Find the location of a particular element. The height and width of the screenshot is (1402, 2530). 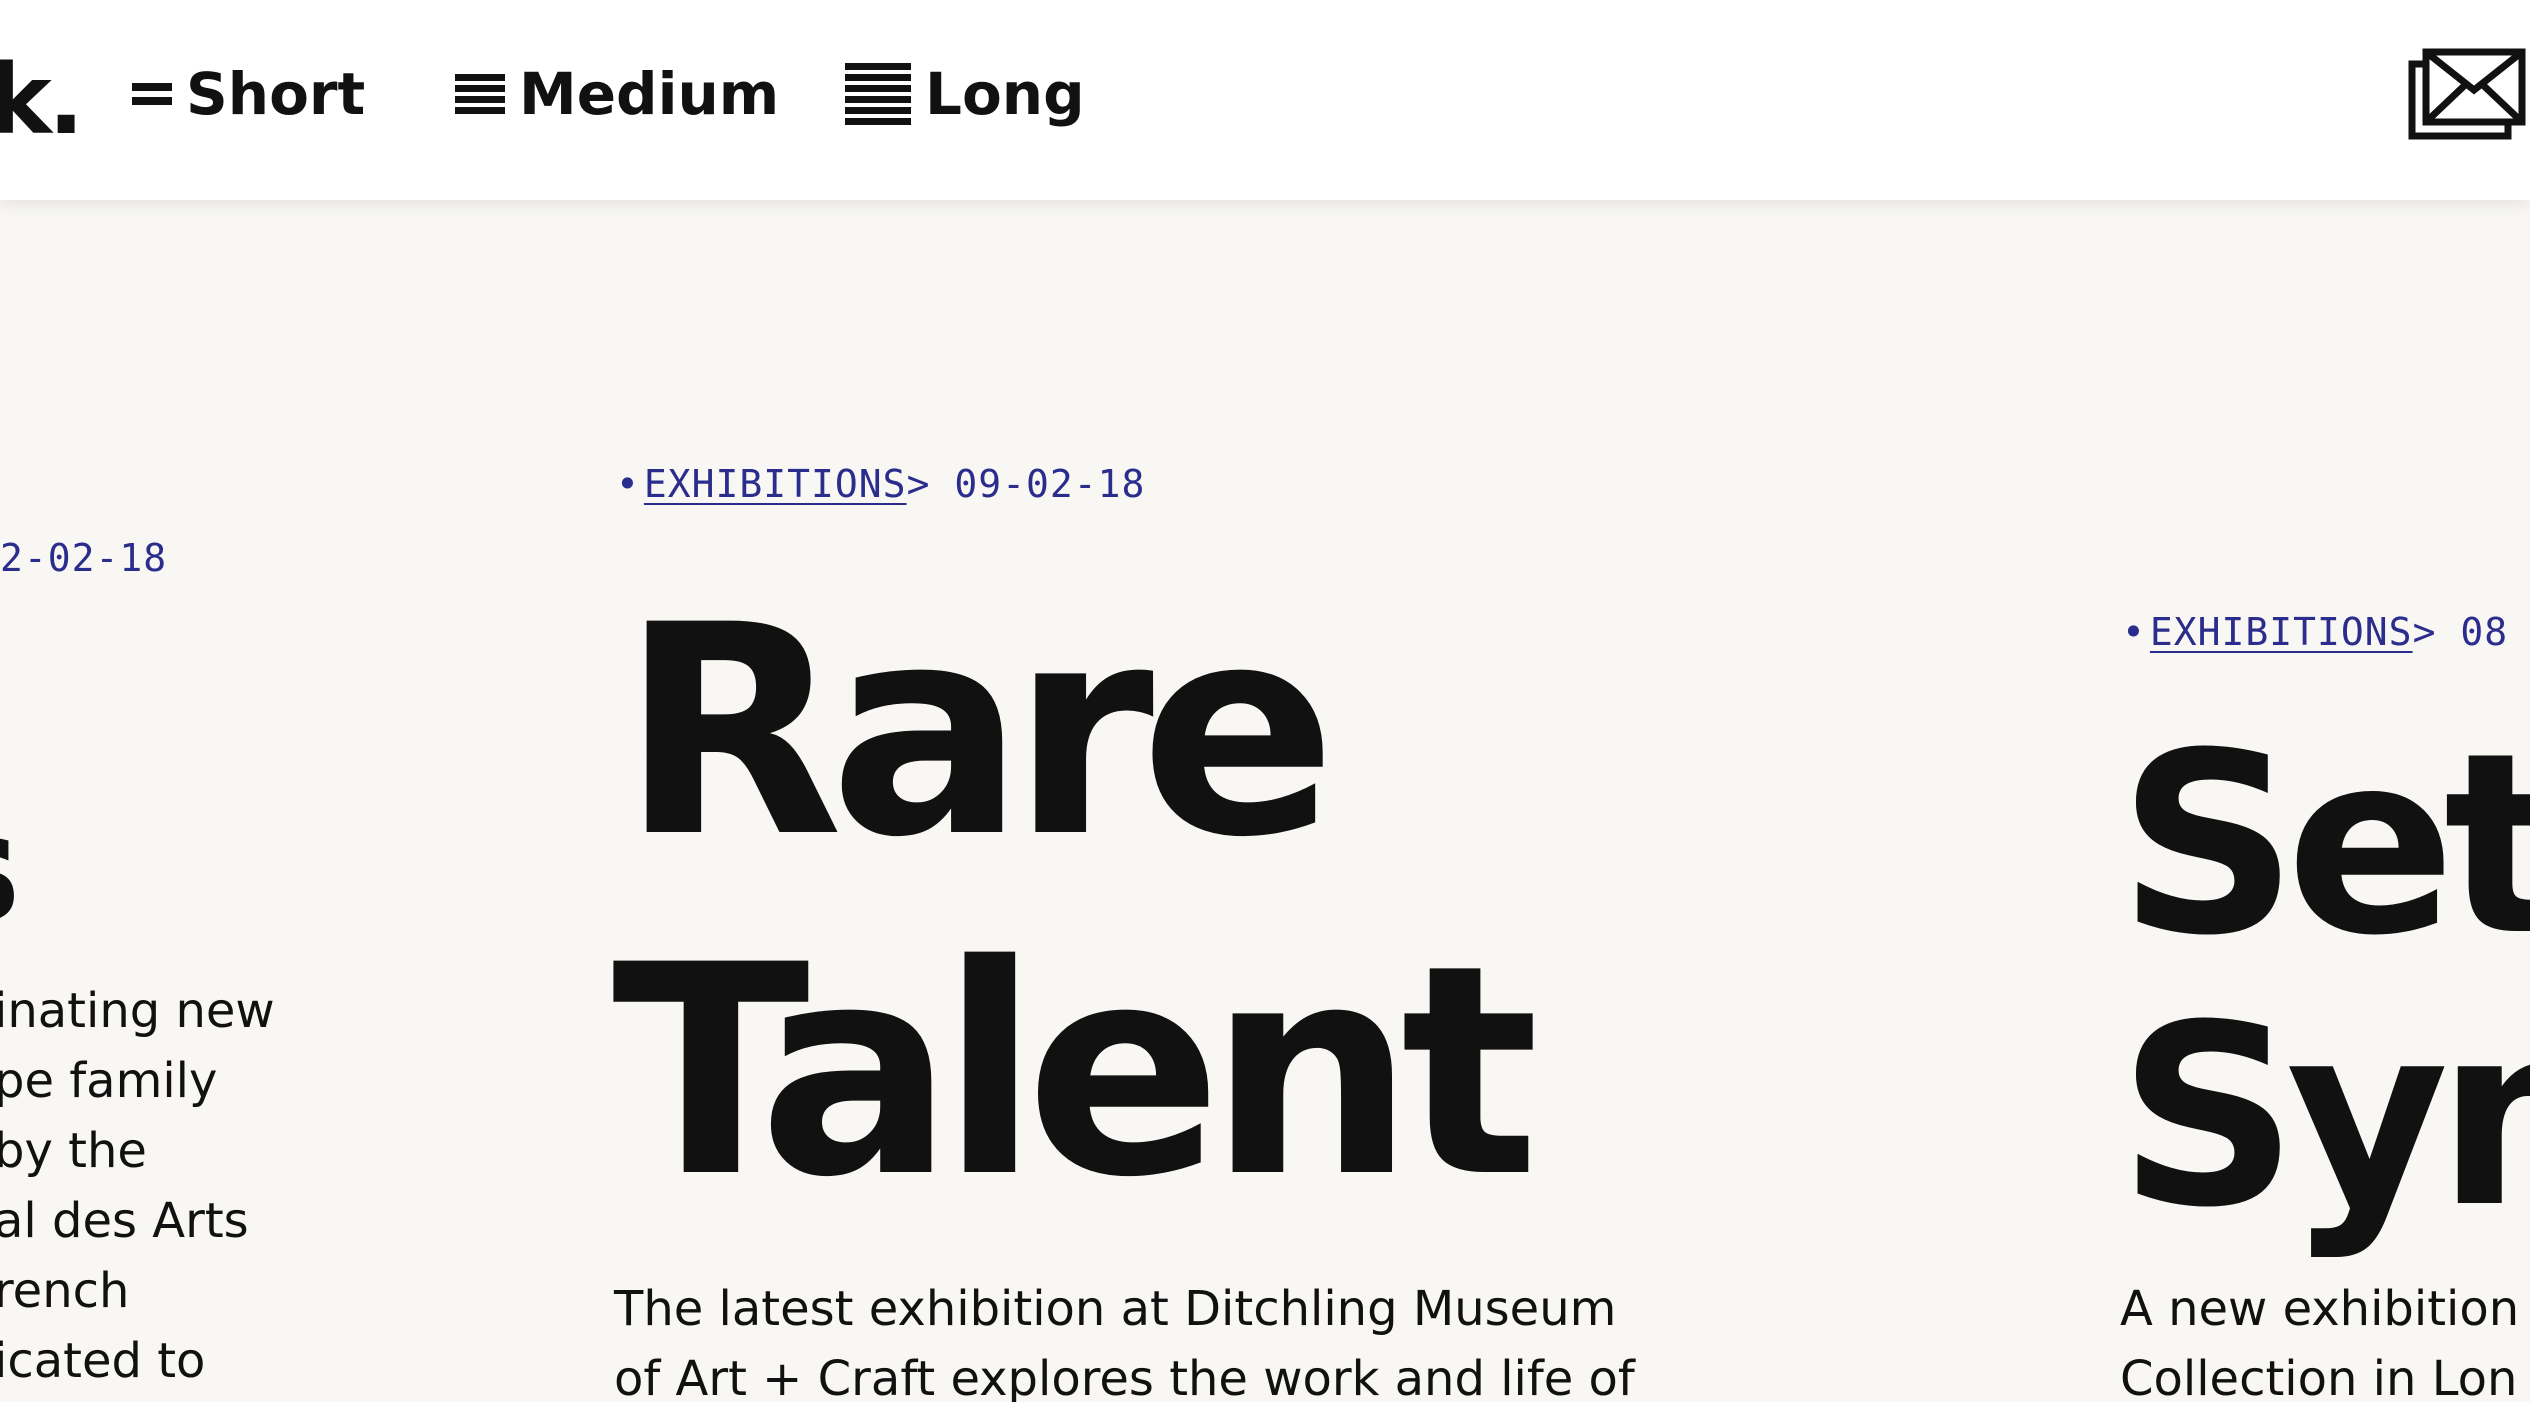

summary-line: by the is located at coordinates (73, 1151).